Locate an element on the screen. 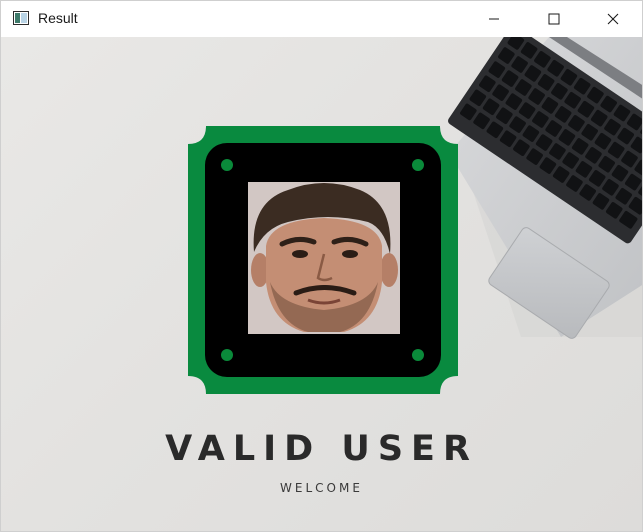  minimize-button is located at coordinates (494, 19).